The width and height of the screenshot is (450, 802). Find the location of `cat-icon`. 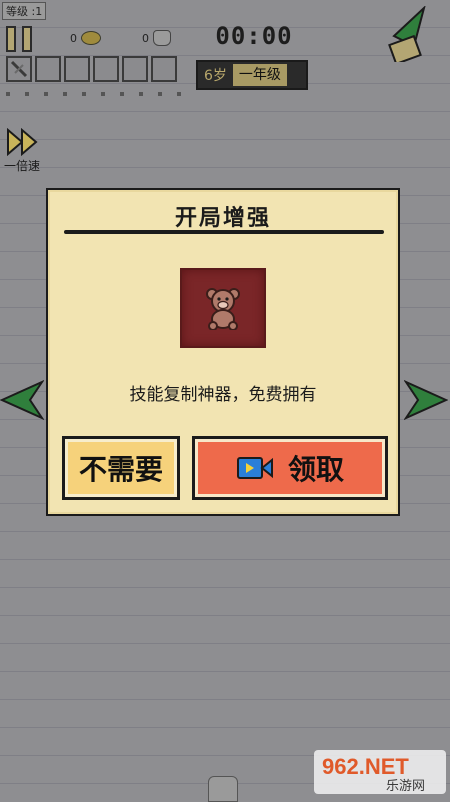

cat-icon is located at coordinates (162, 38).